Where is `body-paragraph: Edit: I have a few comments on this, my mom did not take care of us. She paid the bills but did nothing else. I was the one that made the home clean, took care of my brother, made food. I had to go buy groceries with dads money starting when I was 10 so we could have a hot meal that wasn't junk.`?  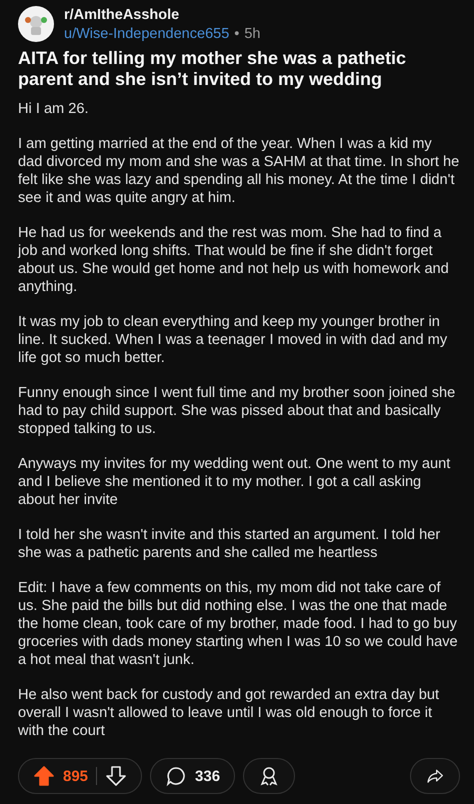 body-paragraph: Edit: I have a few comments on this, my mom did not take care of us. She paid the bills but did nothing else. I was the one that made the home clean, took care of my brother, made food. I had to go buy groceries with dads money starting when I was 10 so we could have a hot meal that wasn't junk. is located at coordinates (238, 624).